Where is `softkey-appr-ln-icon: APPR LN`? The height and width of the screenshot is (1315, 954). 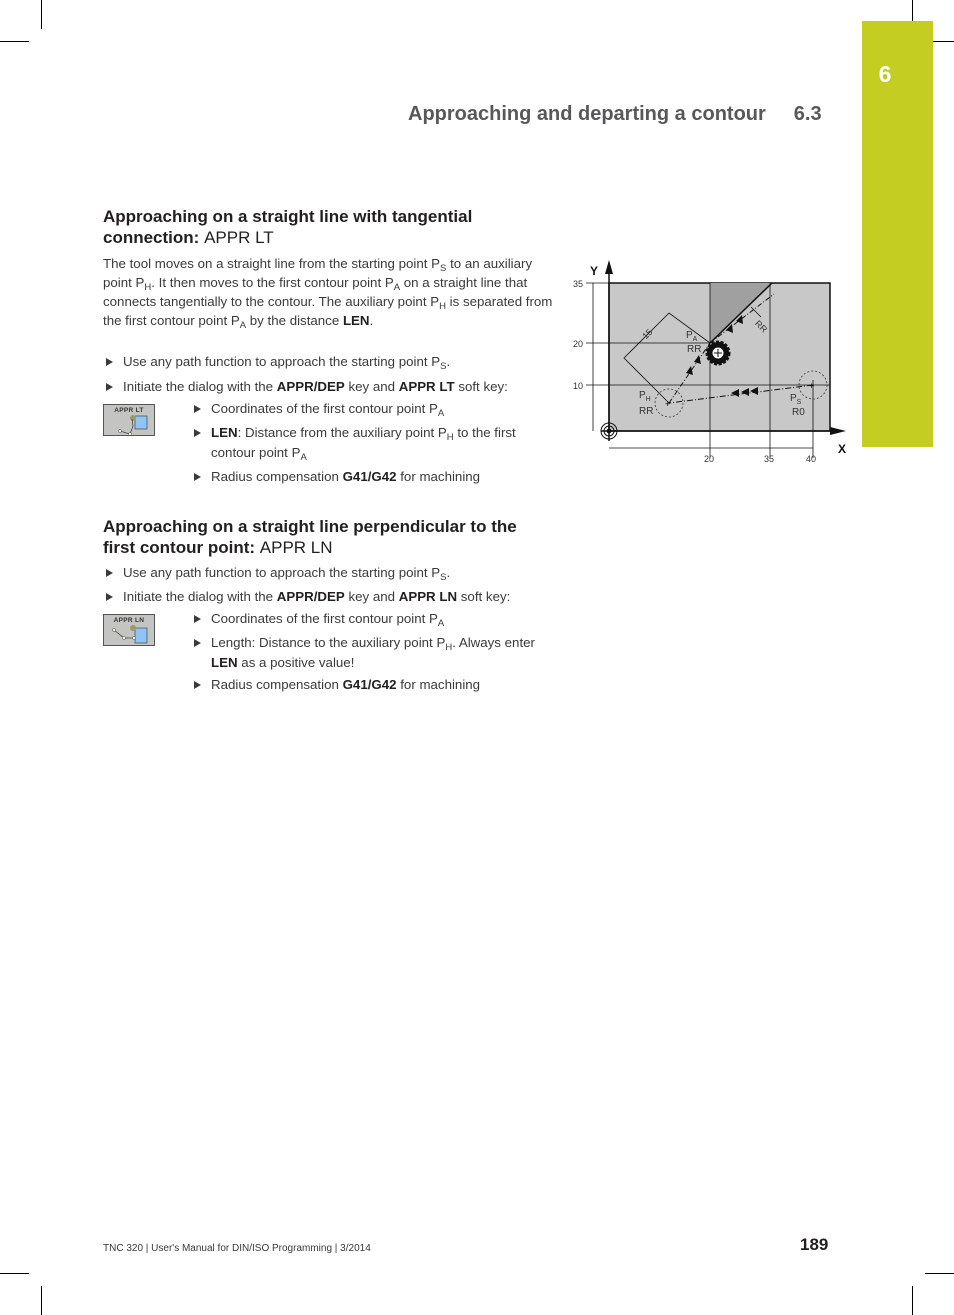
softkey-appr-ln-icon: APPR LN is located at coordinates (129, 630).